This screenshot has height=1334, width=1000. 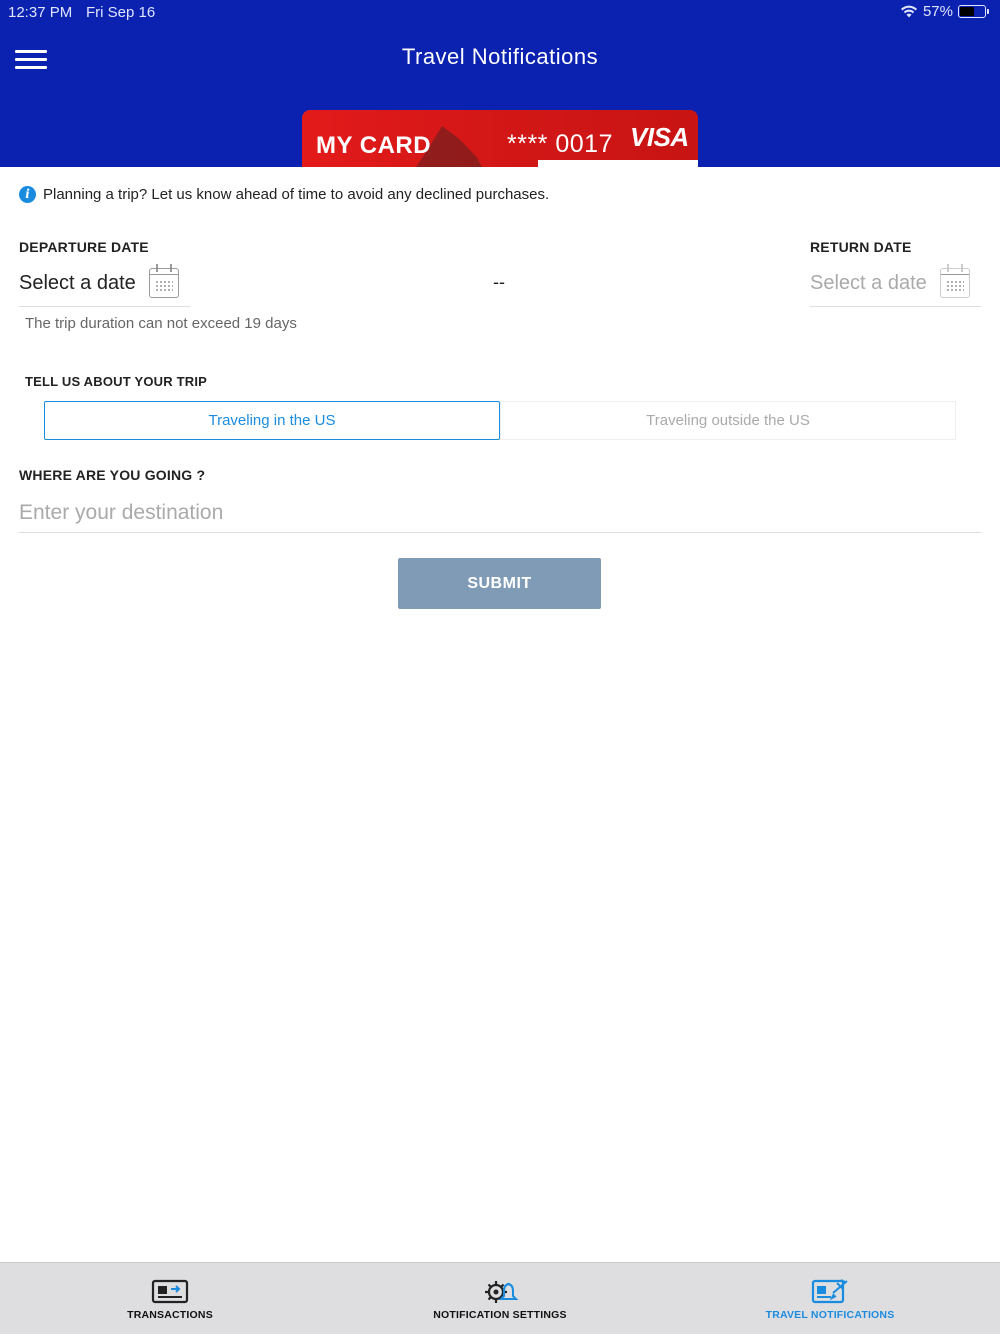 What do you see at coordinates (908, 11) in the screenshot?
I see `wifi-icon` at bounding box center [908, 11].